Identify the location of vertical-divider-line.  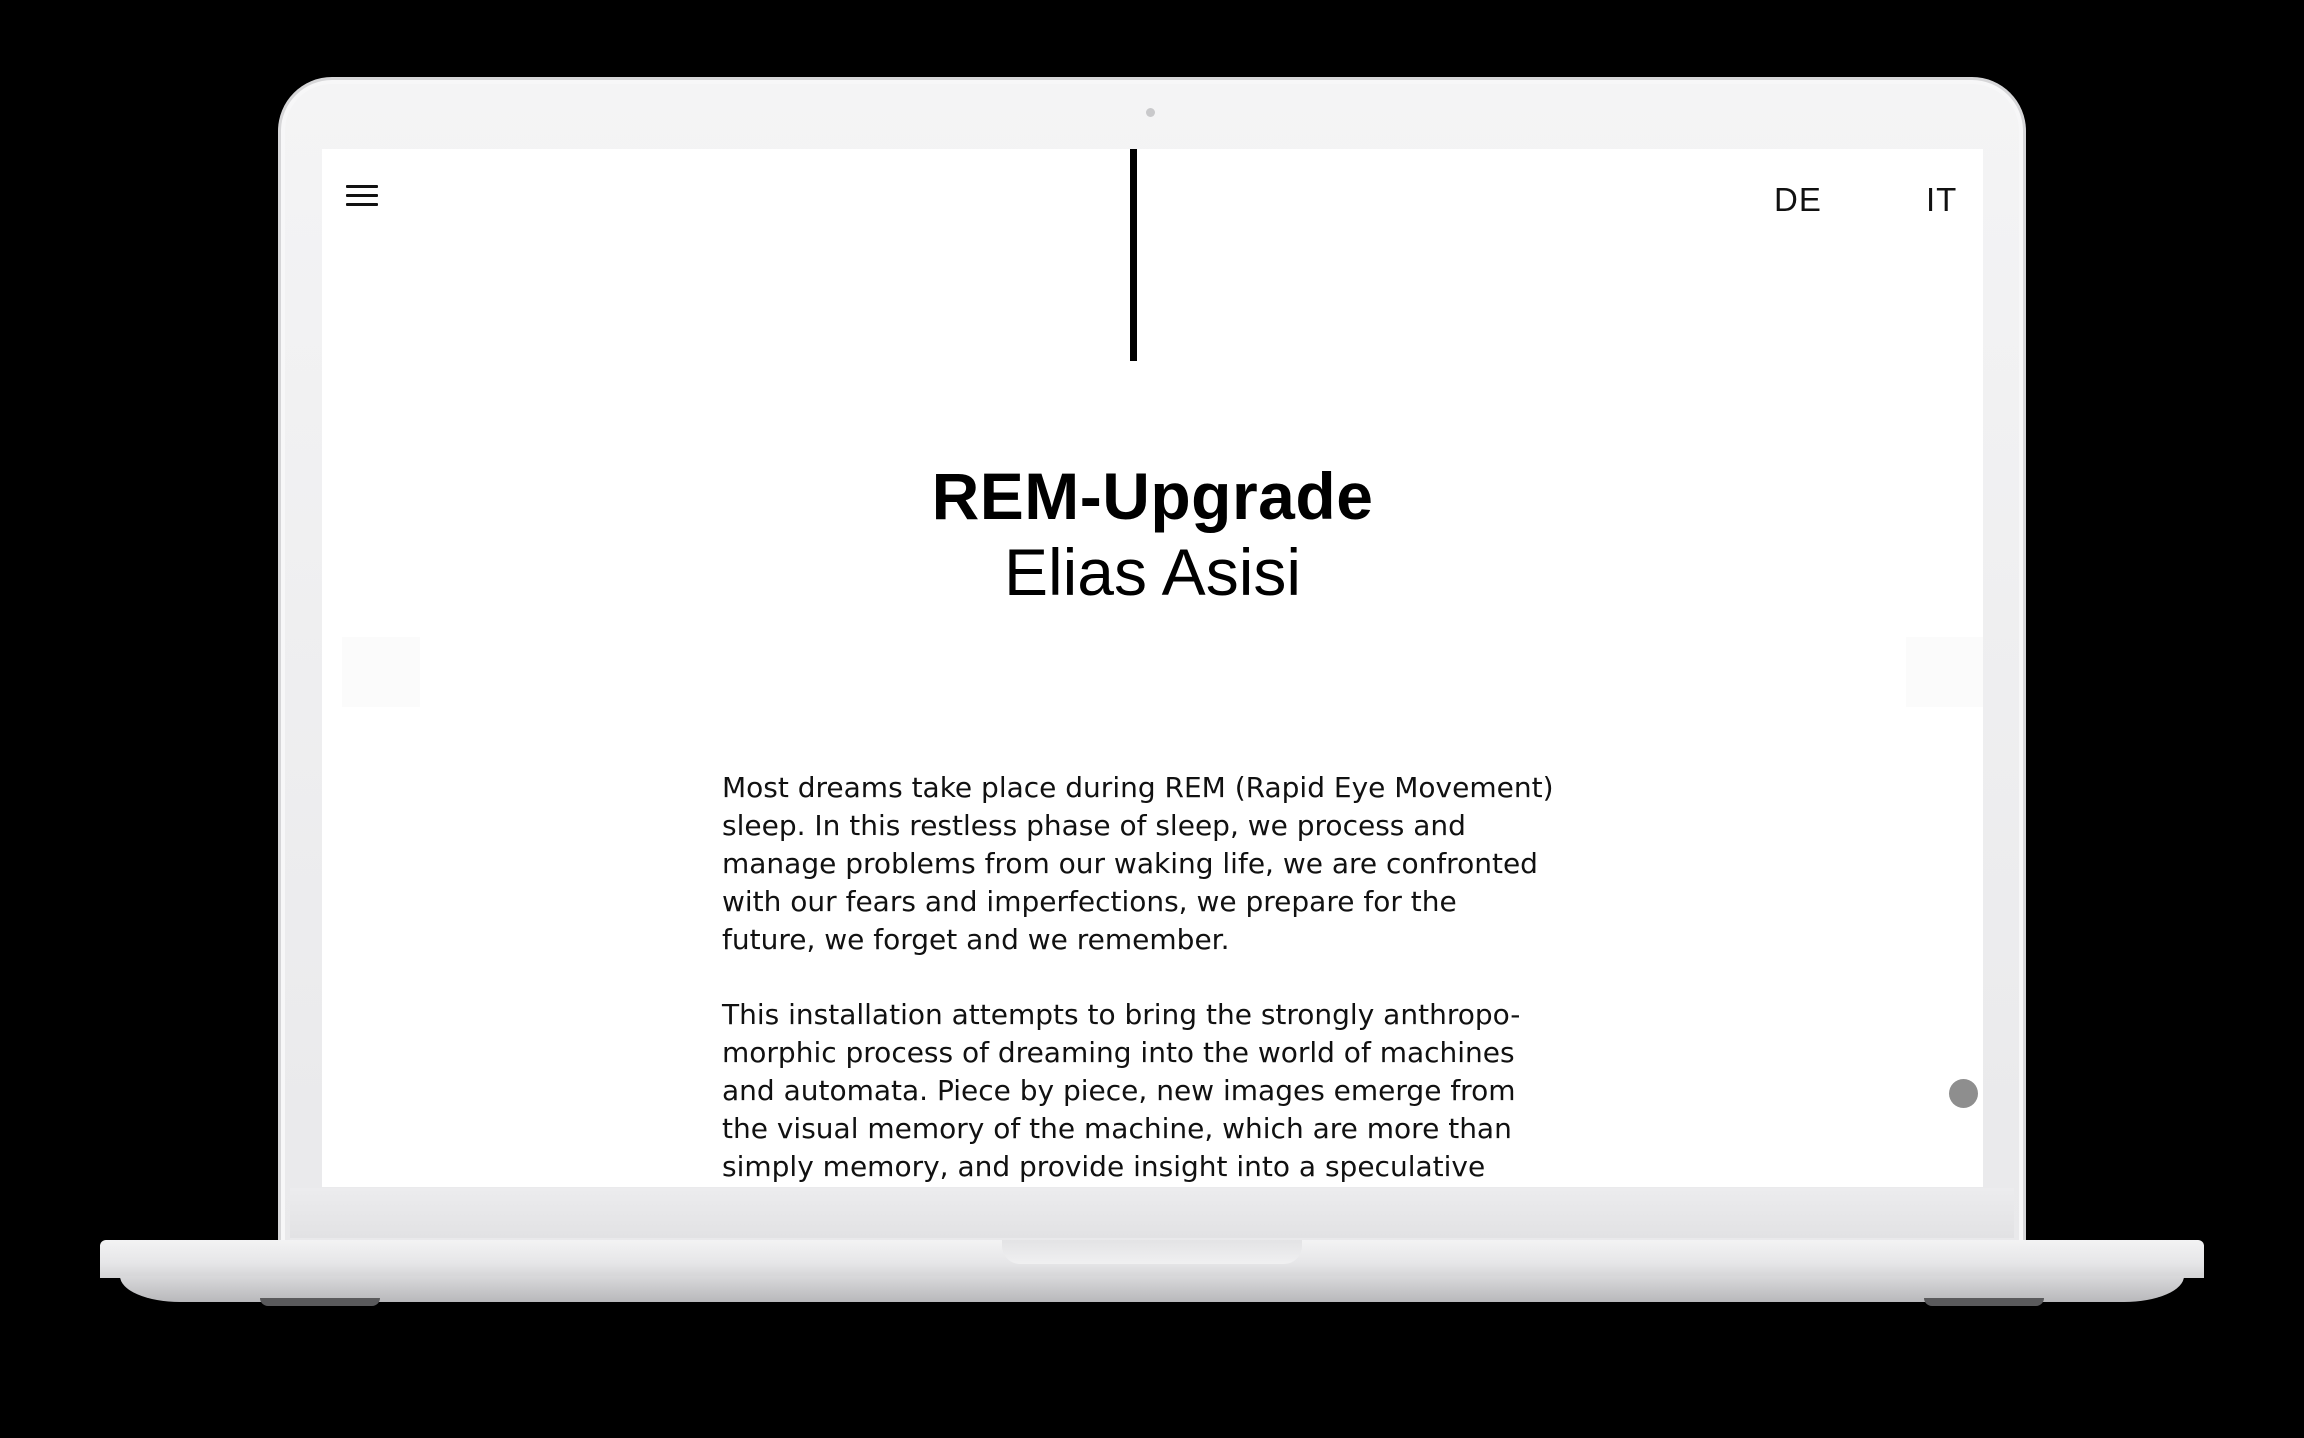
(1133, 255).